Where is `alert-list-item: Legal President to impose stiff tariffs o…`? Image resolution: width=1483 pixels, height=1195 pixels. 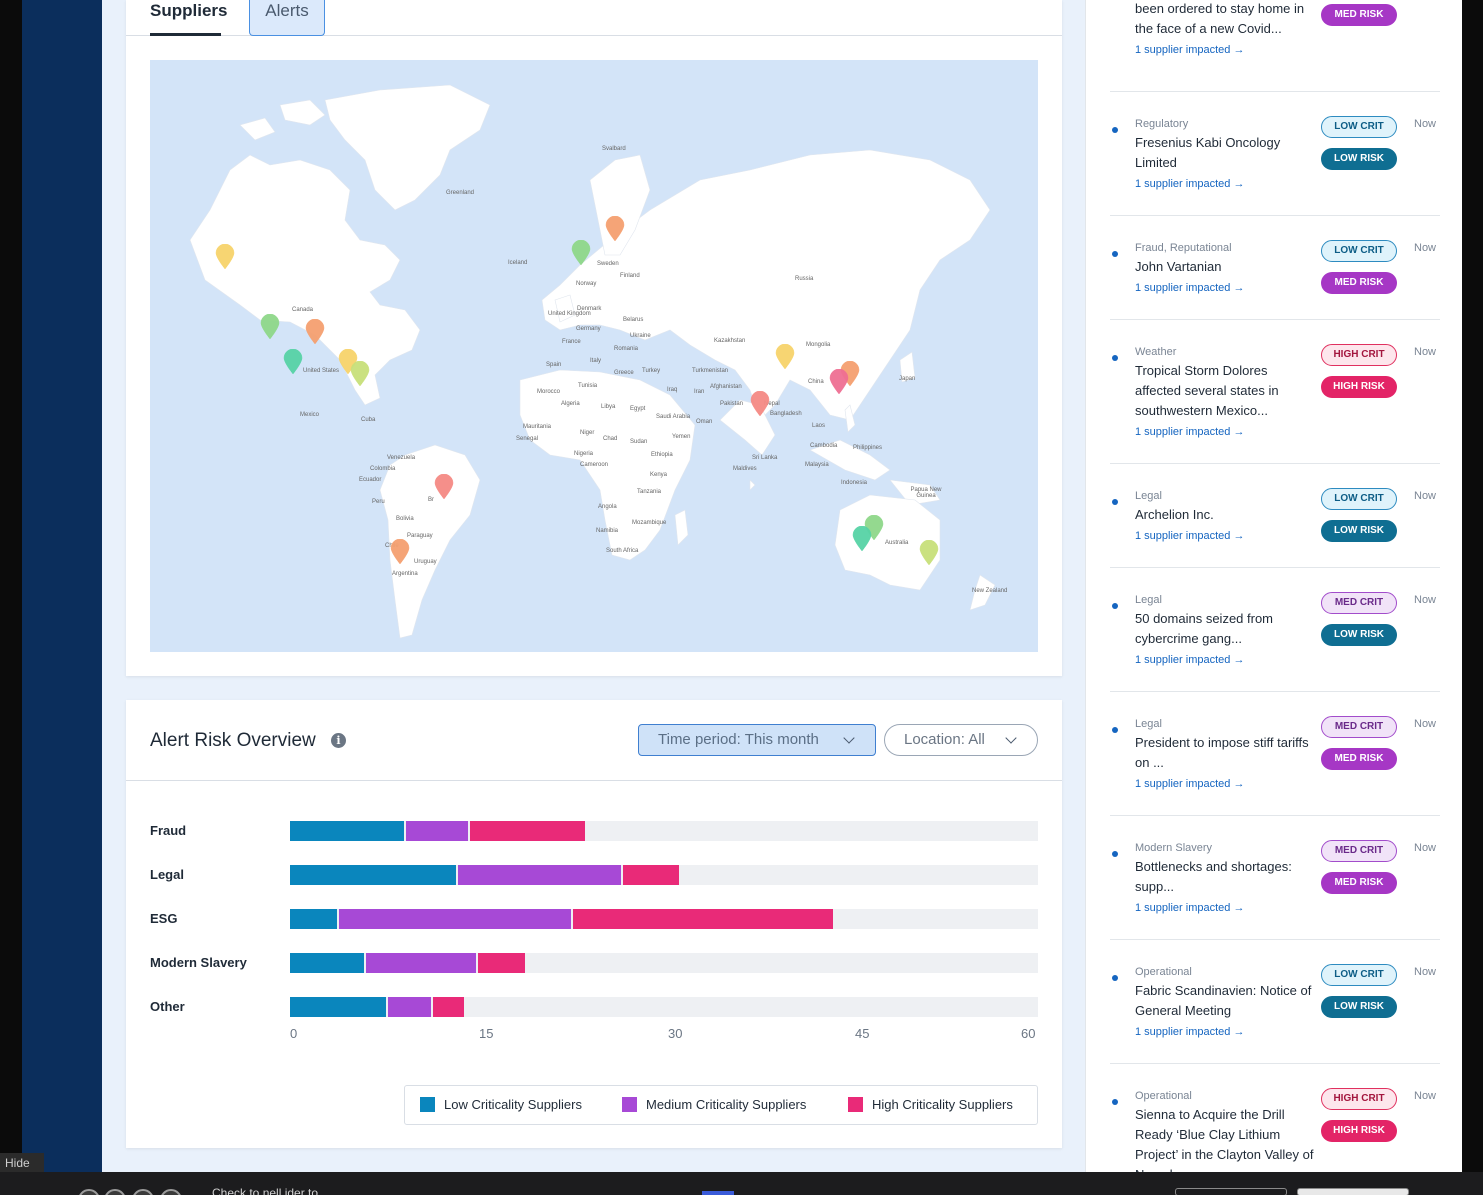 alert-list-item: Legal President to impose stiff tariffs o… is located at coordinates (1275, 754).